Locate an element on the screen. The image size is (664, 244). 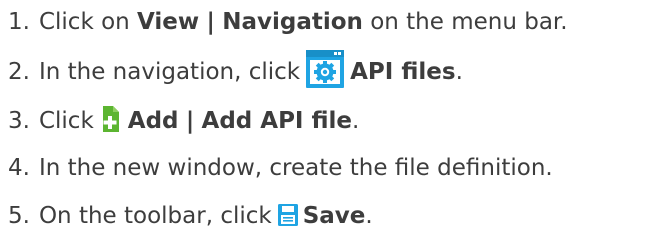
step-number: 2. is located at coordinates (19, 72).